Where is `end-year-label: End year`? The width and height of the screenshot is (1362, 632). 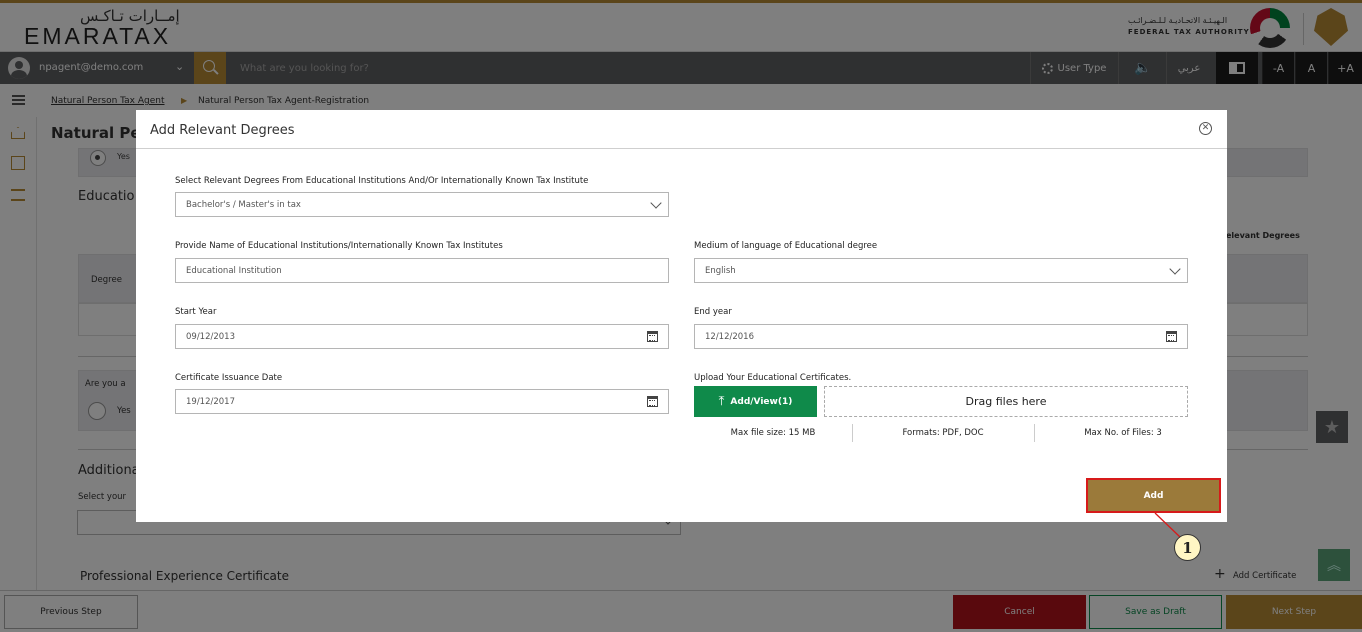 end-year-label: End year is located at coordinates (713, 312).